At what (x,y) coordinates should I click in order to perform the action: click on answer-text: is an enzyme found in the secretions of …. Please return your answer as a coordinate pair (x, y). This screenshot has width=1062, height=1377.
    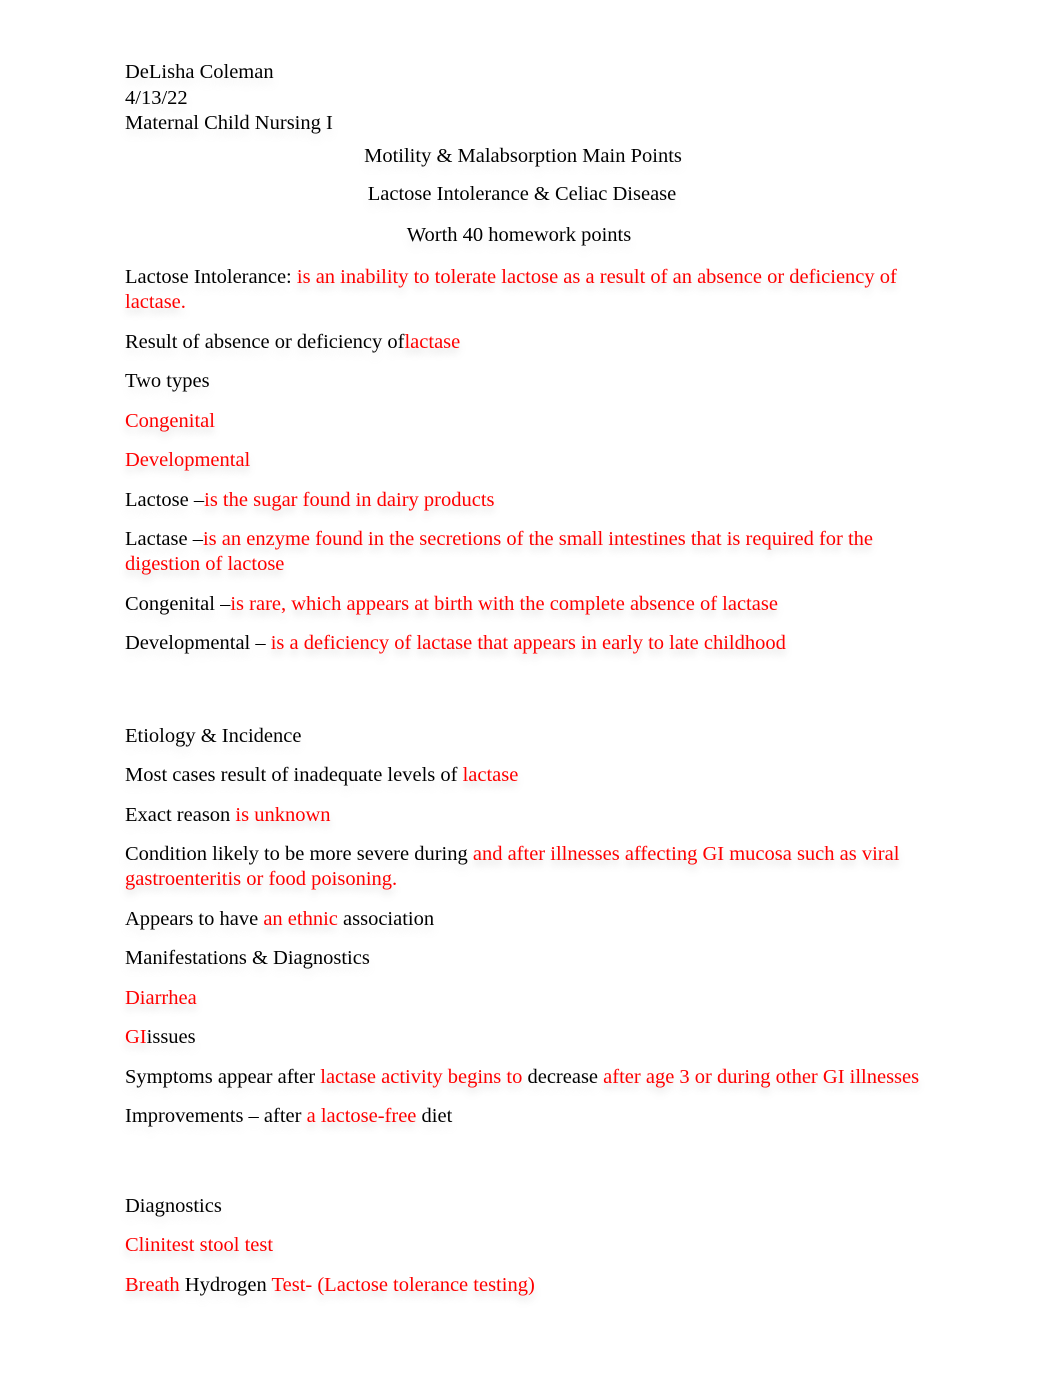
    Looking at the image, I should click on (499, 551).